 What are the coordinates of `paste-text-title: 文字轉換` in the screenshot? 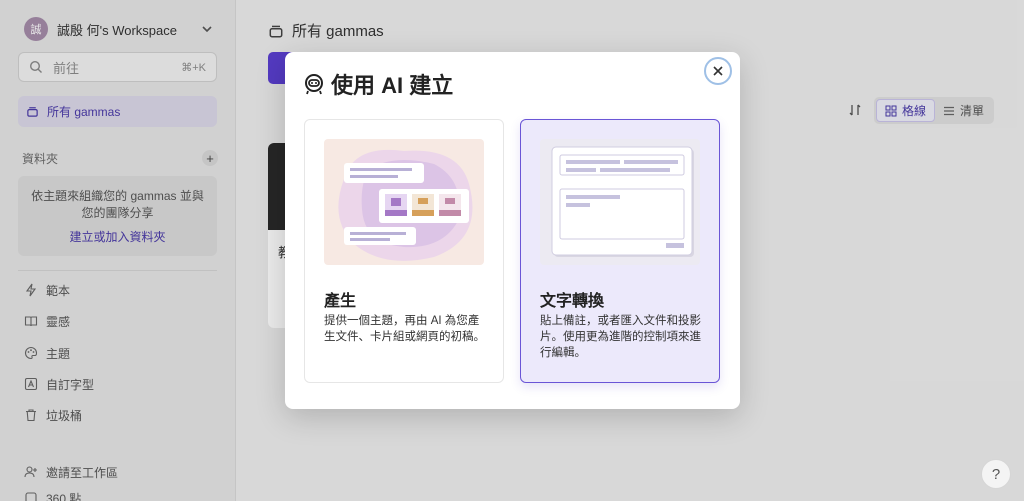 It's located at (572, 301).